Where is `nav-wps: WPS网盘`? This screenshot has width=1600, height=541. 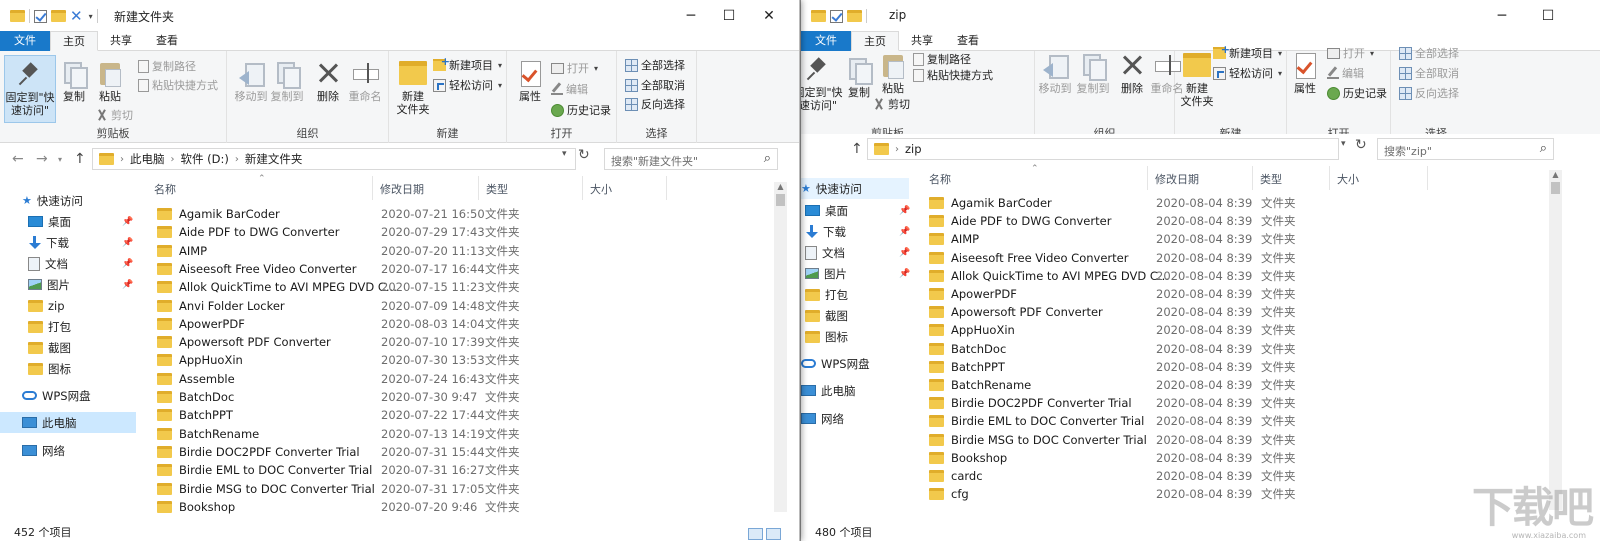
nav-wps: WPS网盘 is located at coordinates (45, 395).